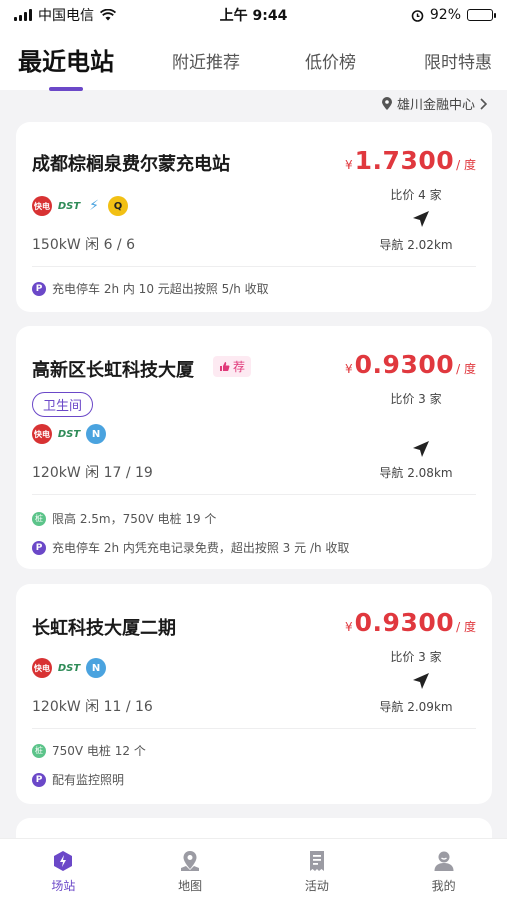  Describe the element at coordinates (190, 871) in the screenshot. I see `nav-map: 地图` at that location.